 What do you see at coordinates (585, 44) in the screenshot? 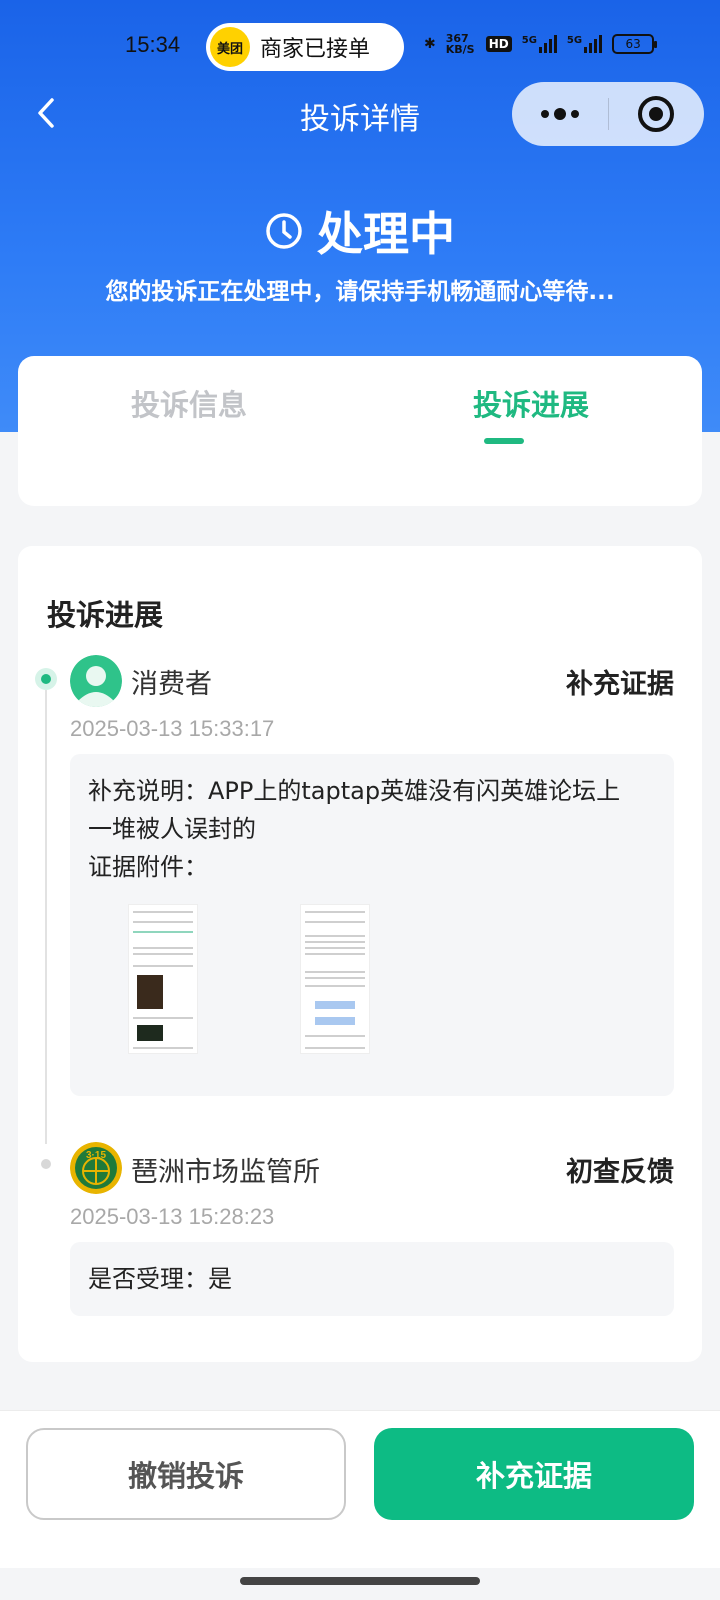
I see `signal-icon-2: 5G` at bounding box center [585, 44].